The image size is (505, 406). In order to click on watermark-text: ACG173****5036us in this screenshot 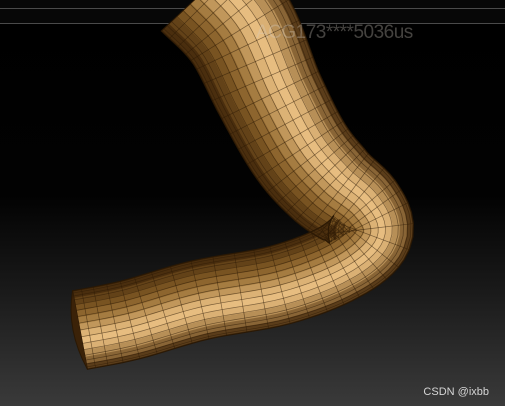, I will do `click(334, 32)`.